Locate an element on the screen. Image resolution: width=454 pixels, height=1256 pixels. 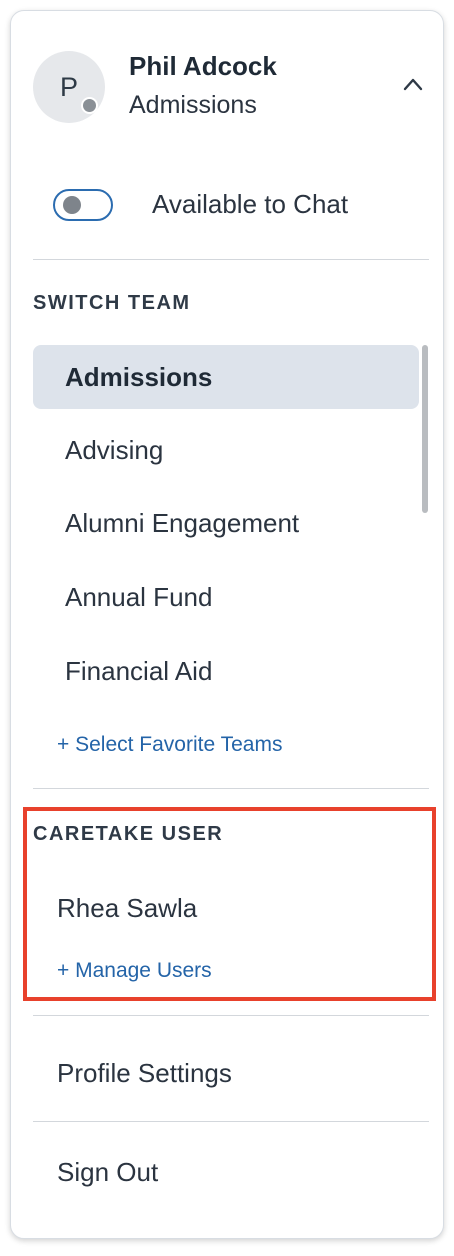
available-to-chat-toggle is located at coordinates (83, 205).